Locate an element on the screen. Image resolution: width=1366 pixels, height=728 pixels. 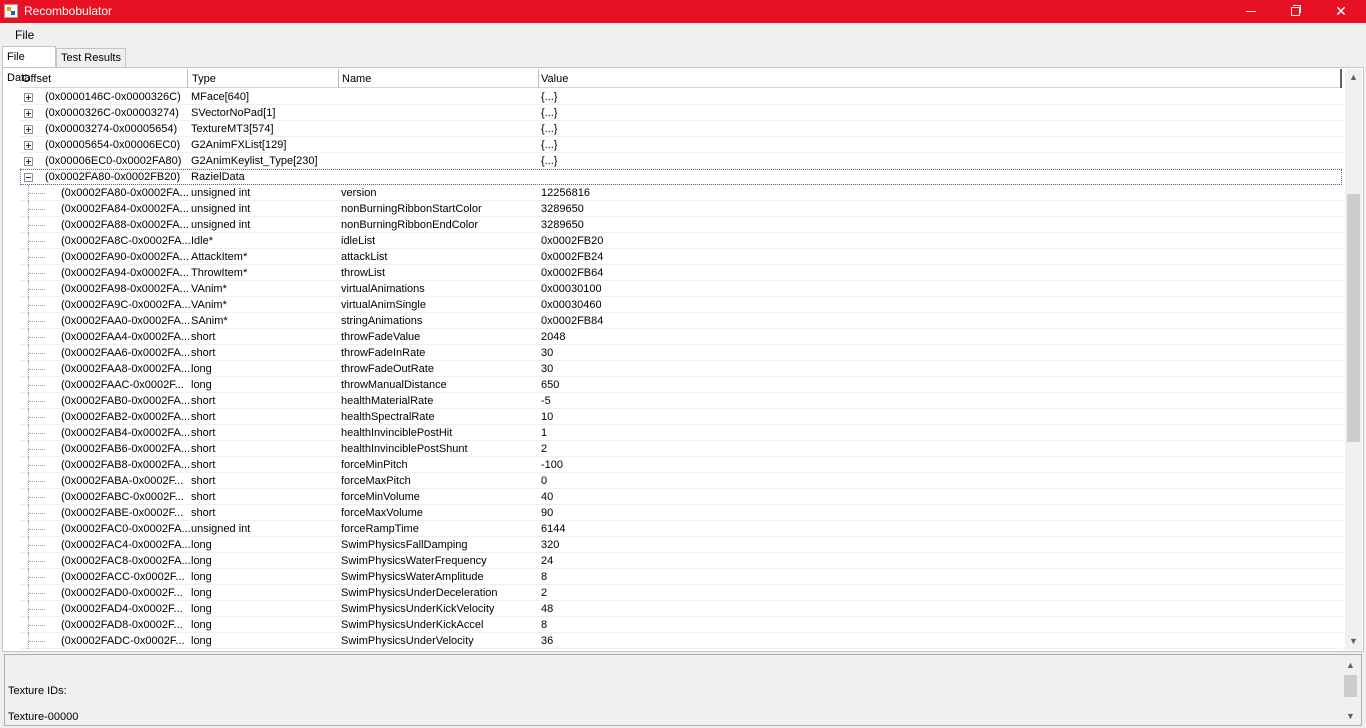
window-title: Recombobulator is located at coordinates (68, 11).